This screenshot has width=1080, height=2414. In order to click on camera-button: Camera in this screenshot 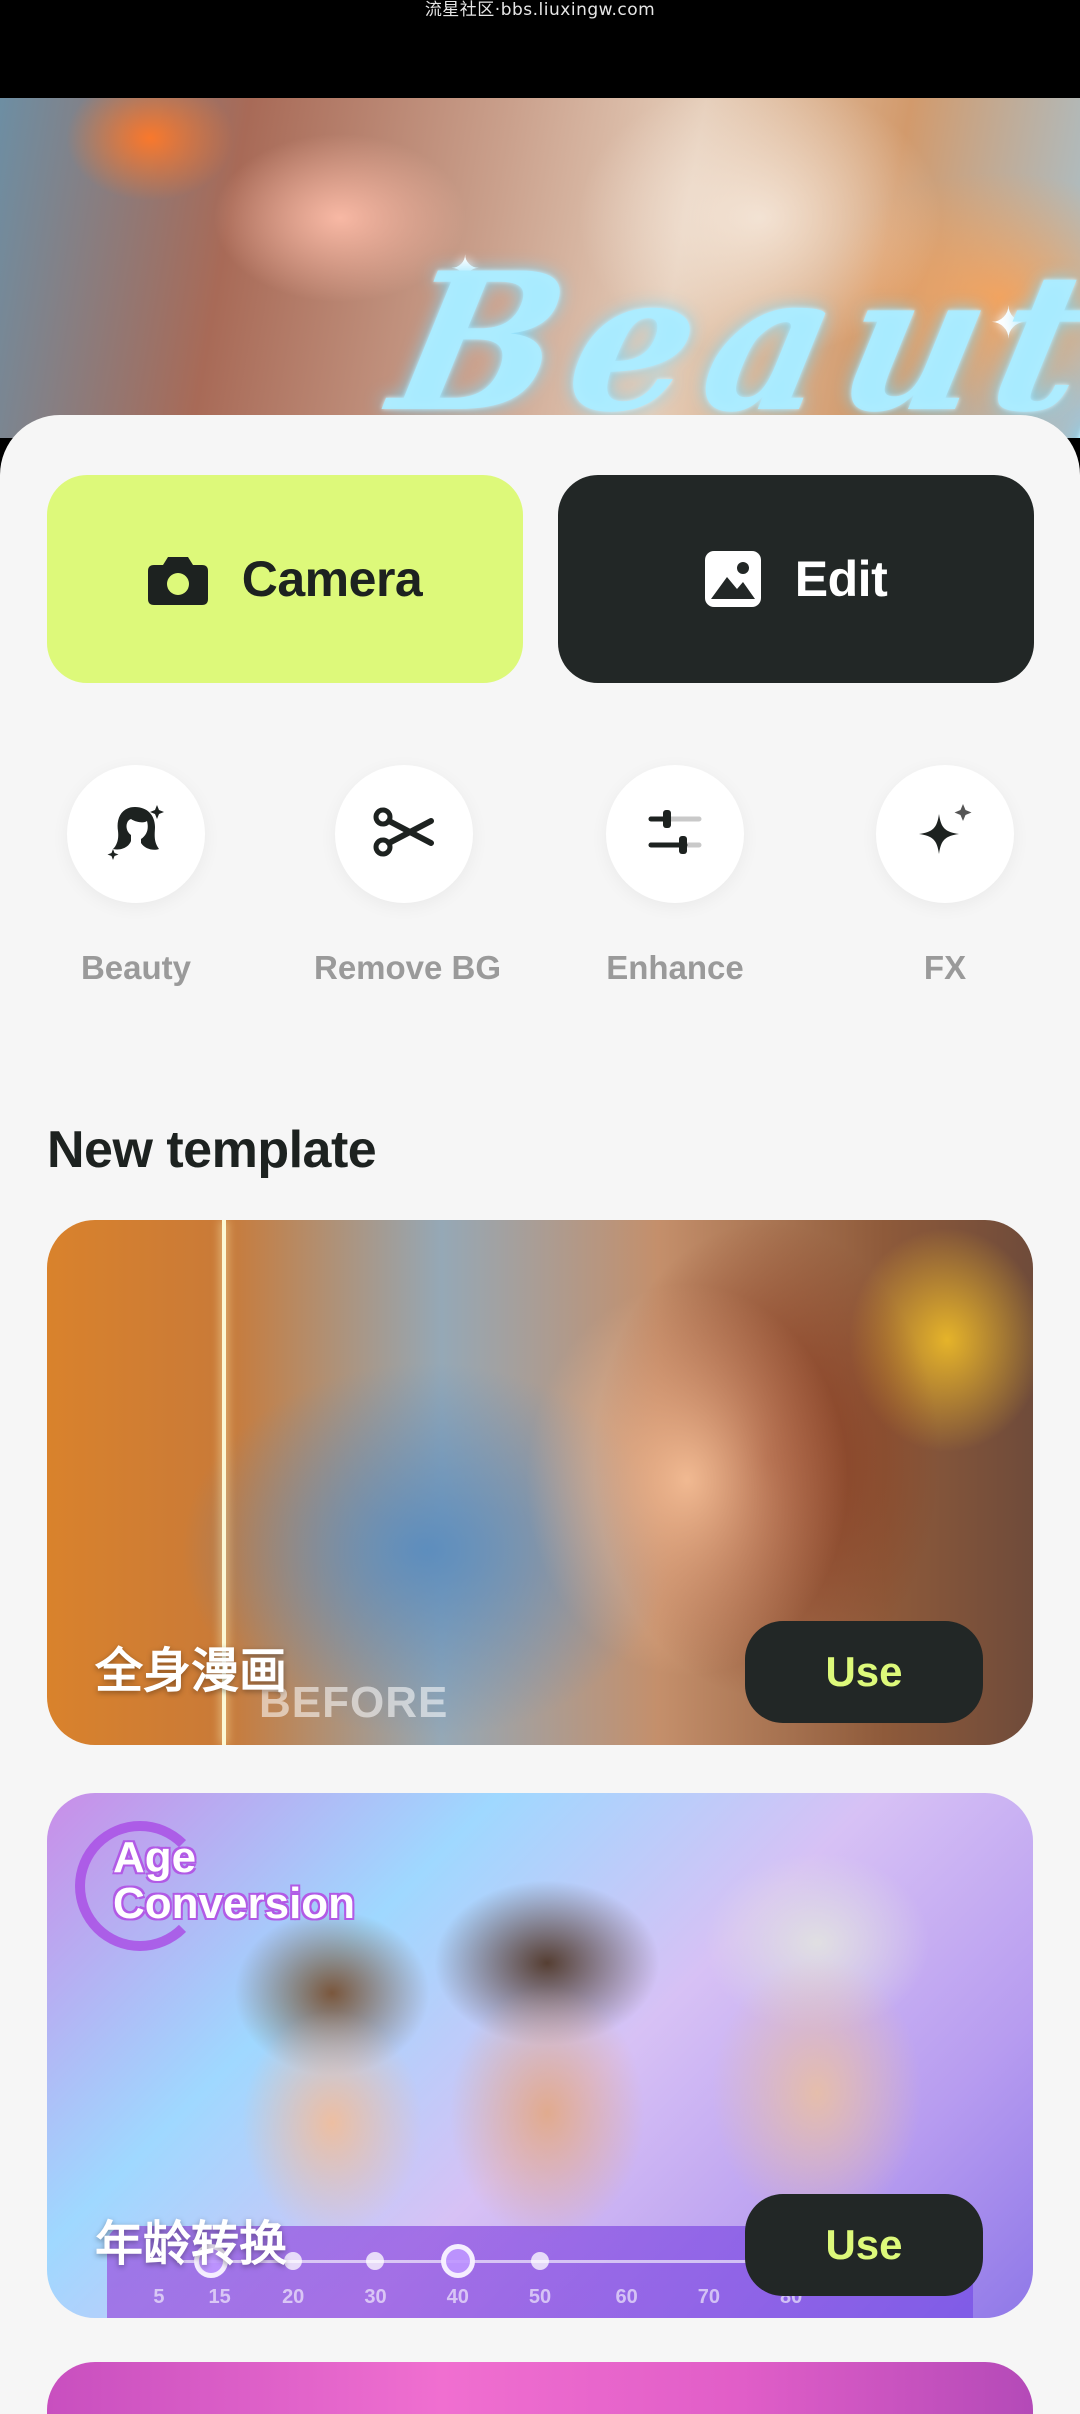, I will do `click(285, 579)`.